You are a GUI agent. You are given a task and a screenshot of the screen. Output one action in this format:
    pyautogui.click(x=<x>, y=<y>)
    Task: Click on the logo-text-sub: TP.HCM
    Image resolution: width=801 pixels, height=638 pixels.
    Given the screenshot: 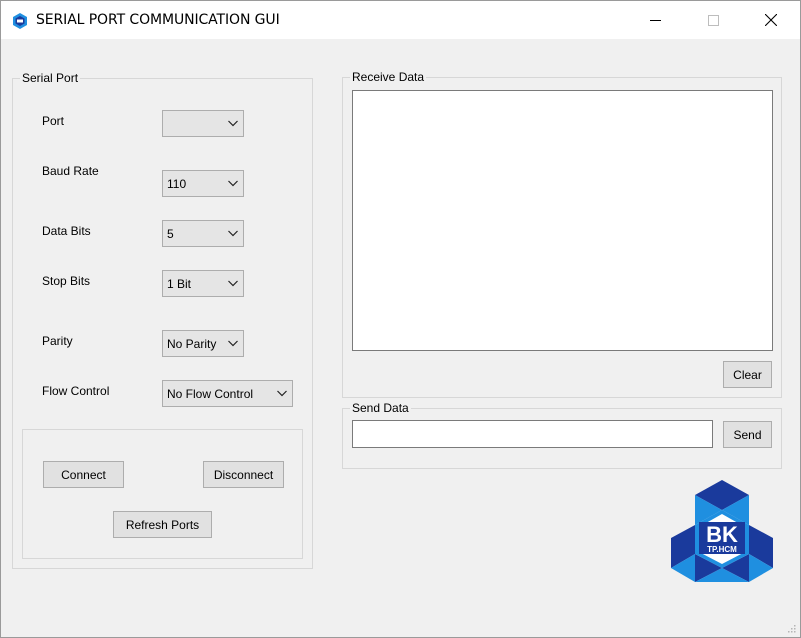 What is the action you would take?
    pyautogui.click(x=722, y=549)
    